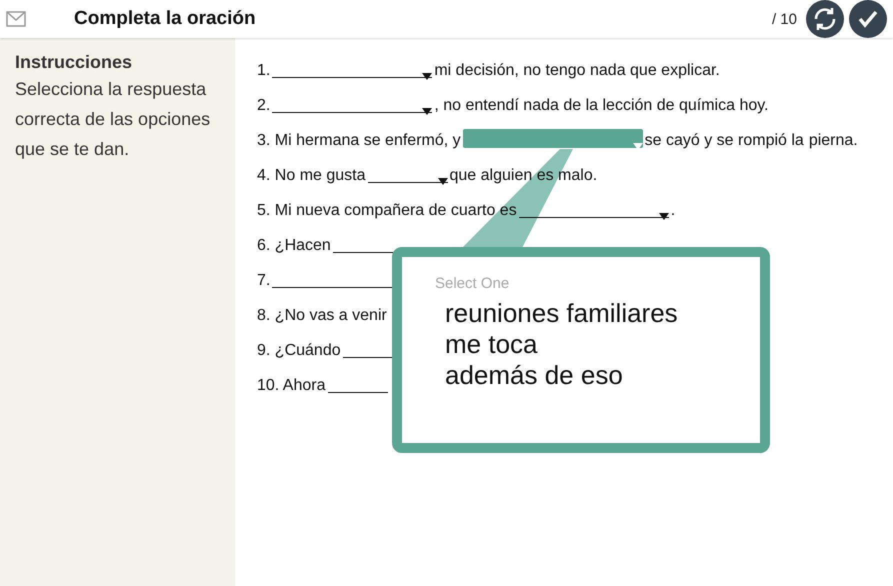 The image size is (893, 586). I want to click on question-text: 5. Mi nueva compañera de cuarto es, so click(387, 210).